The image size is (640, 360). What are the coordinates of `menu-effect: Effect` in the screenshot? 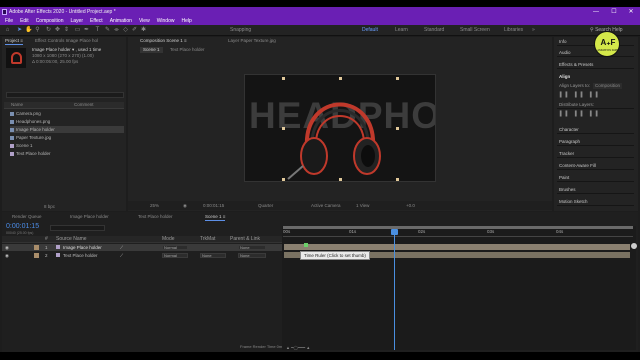 It's located at (96, 21).